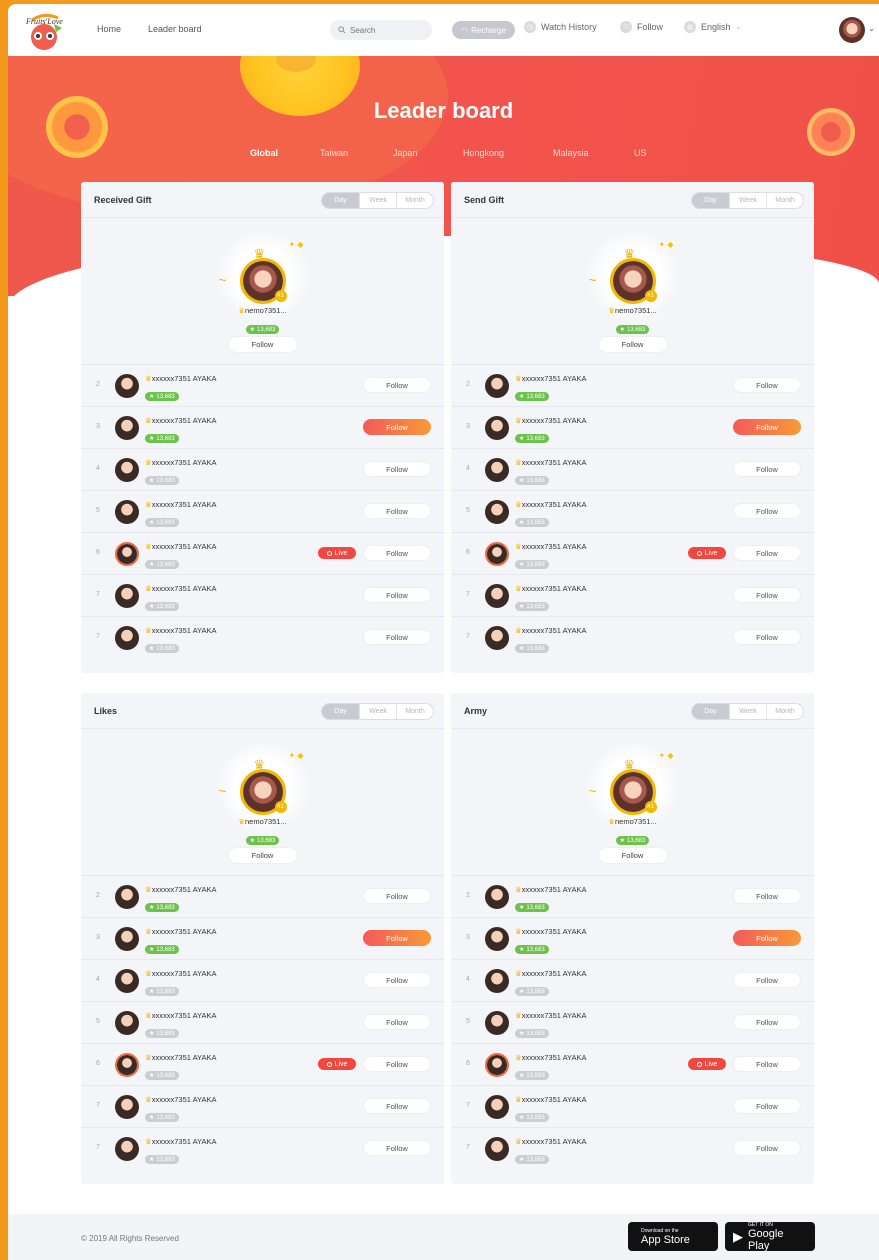 The width and height of the screenshot is (879, 1260). I want to click on tab-taiwan: Taiwan, so click(334, 153).